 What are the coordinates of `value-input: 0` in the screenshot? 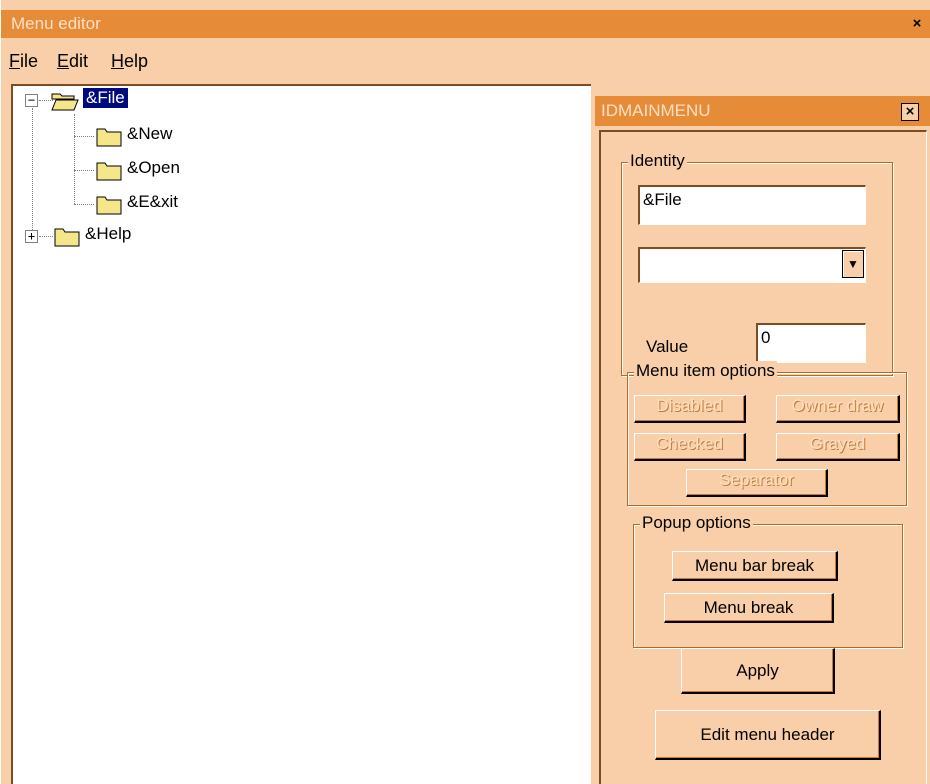 It's located at (811, 343).